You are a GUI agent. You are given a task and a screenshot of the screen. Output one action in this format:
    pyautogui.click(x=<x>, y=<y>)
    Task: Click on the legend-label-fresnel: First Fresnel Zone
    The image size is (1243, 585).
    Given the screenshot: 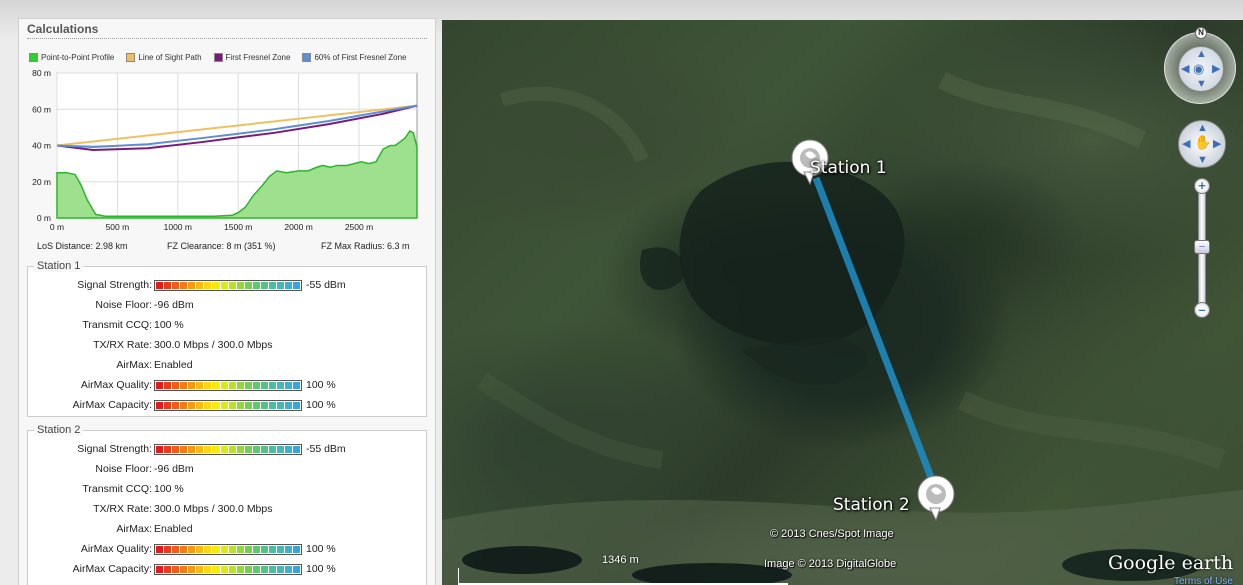 What is the action you would take?
    pyautogui.click(x=258, y=57)
    